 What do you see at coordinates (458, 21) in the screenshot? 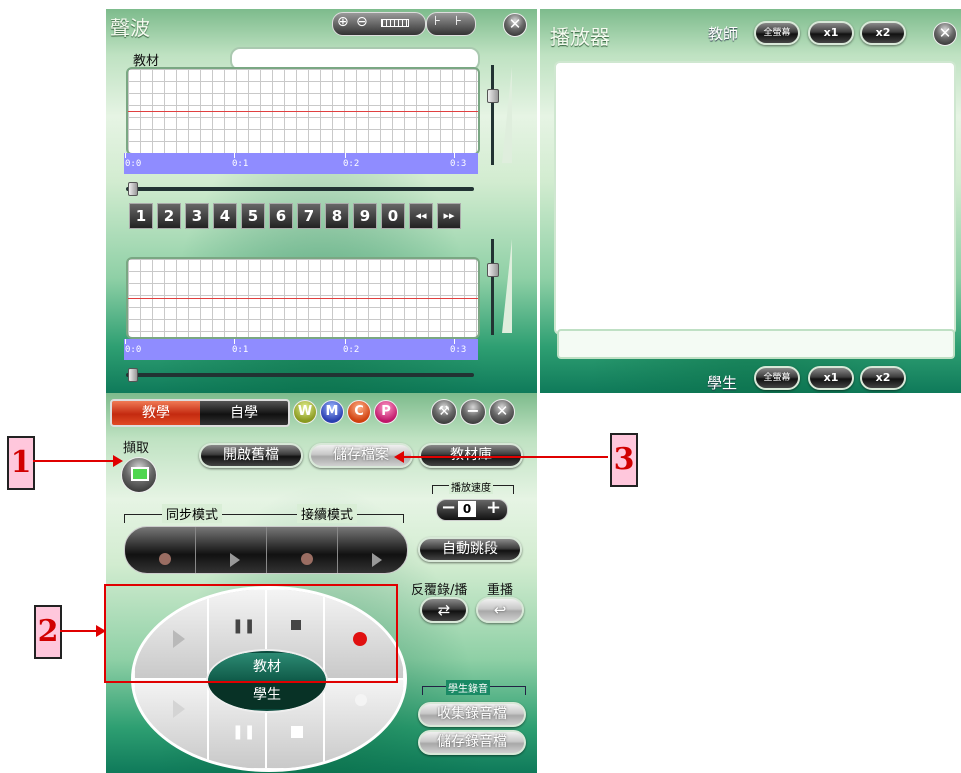
I see `end-marker-icon: ⊦` at bounding box center [458, 21].